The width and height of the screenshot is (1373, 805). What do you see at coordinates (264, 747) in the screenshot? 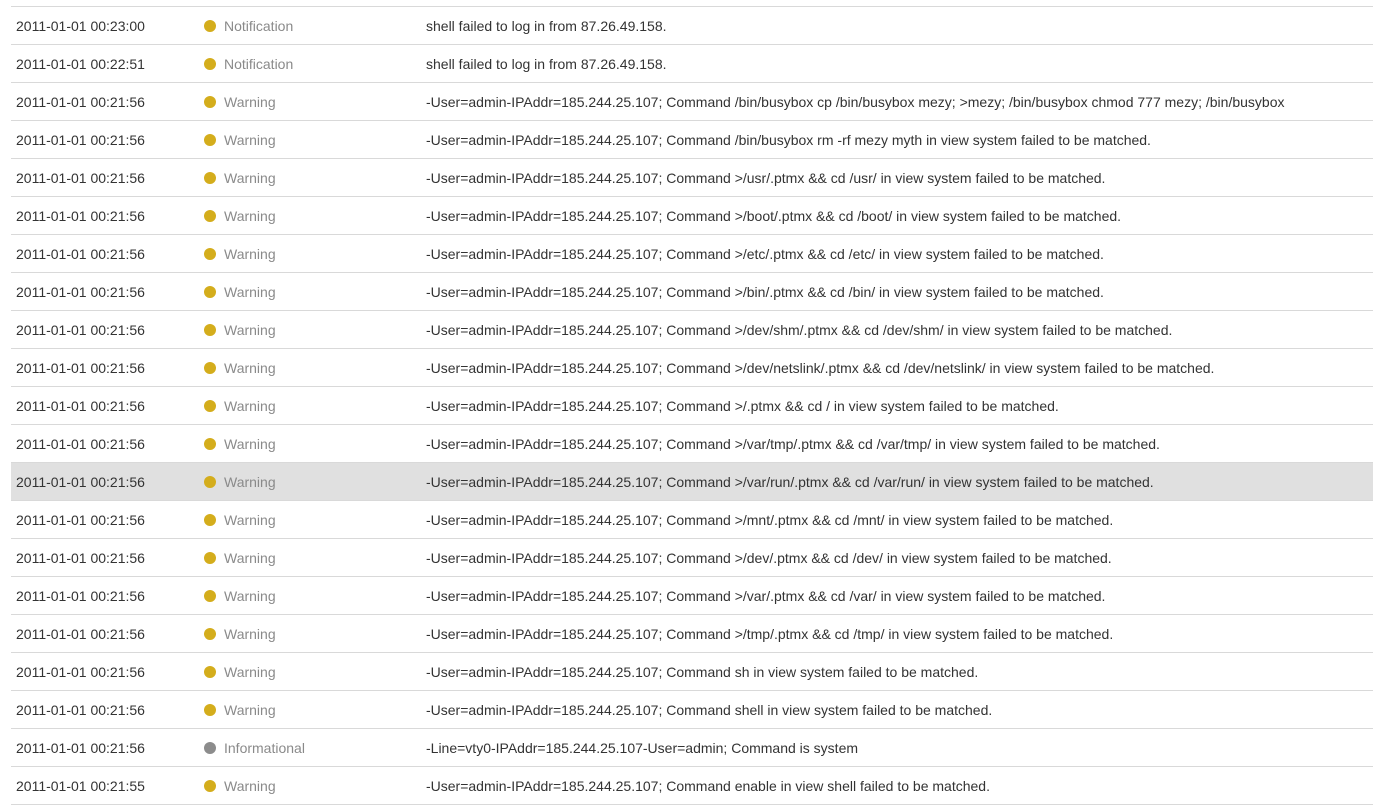
I see `log-level-label: Informational` at bounding box center [264, 747].